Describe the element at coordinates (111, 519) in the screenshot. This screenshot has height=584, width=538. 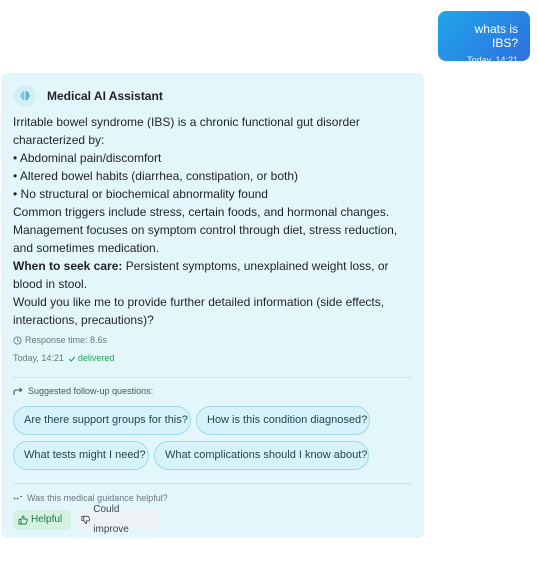
I see `could-improve-label: Could improve` at that location.